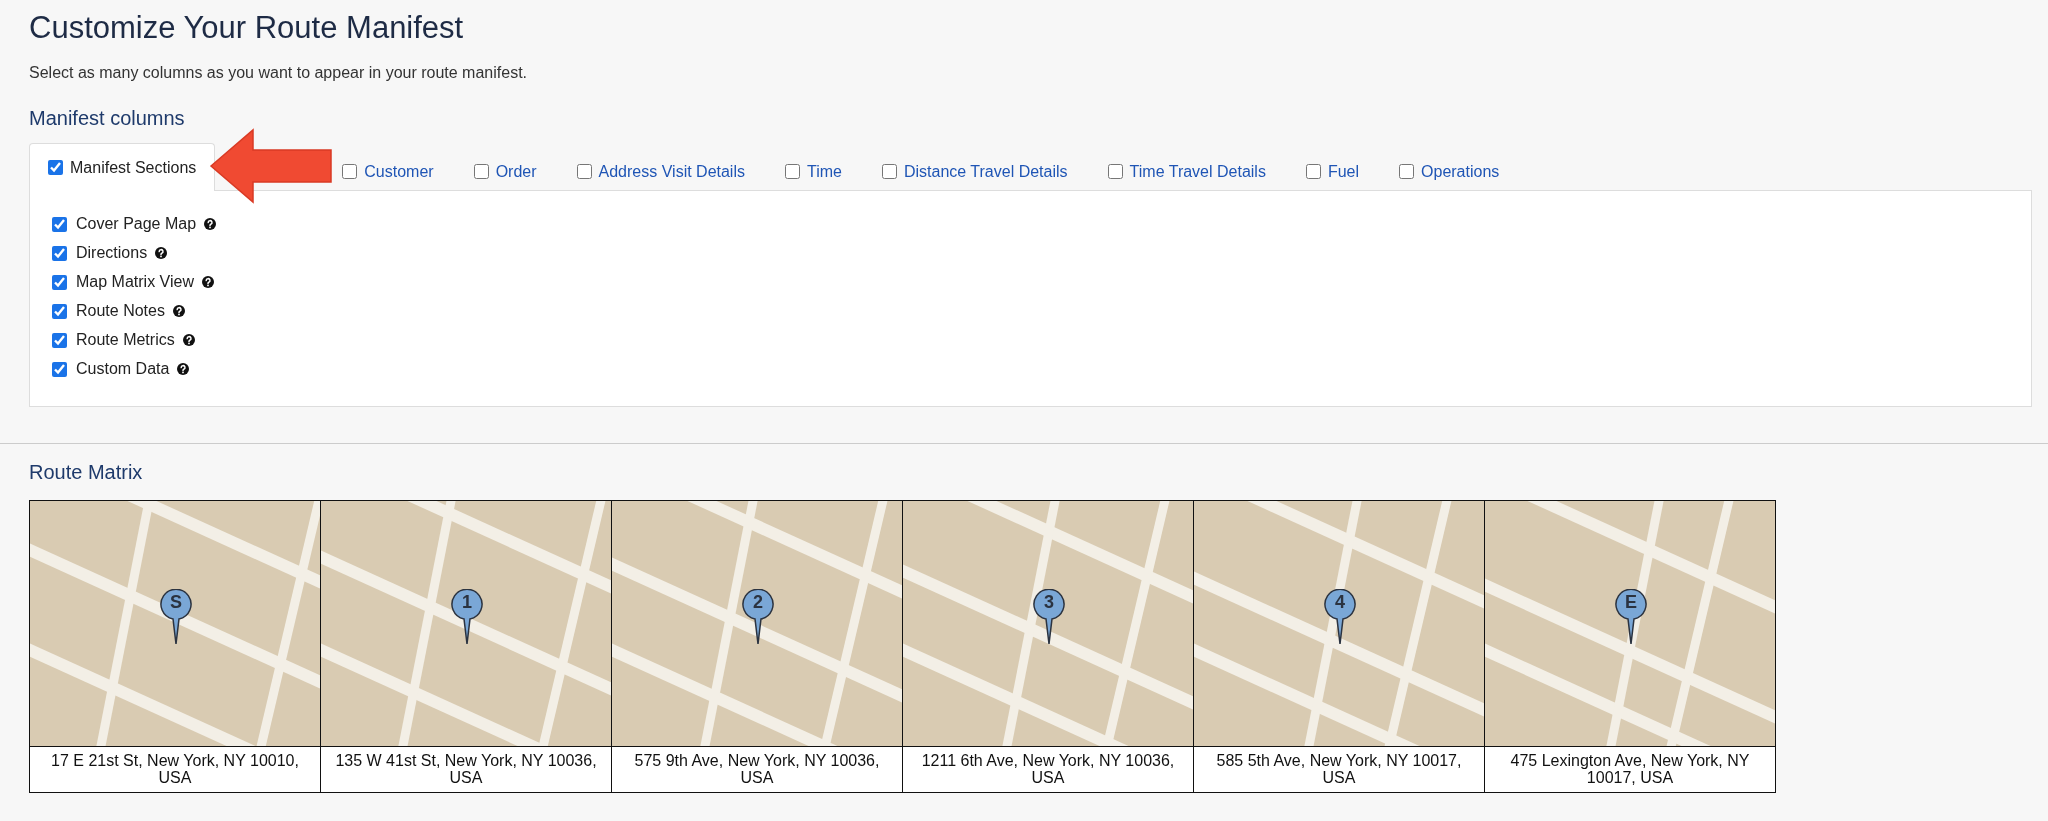 The image size is (2048, 821). What do you see at coordinates (271, 166) in the screenshot?
I see `arrow-icon` at bounding box center [271, 166].